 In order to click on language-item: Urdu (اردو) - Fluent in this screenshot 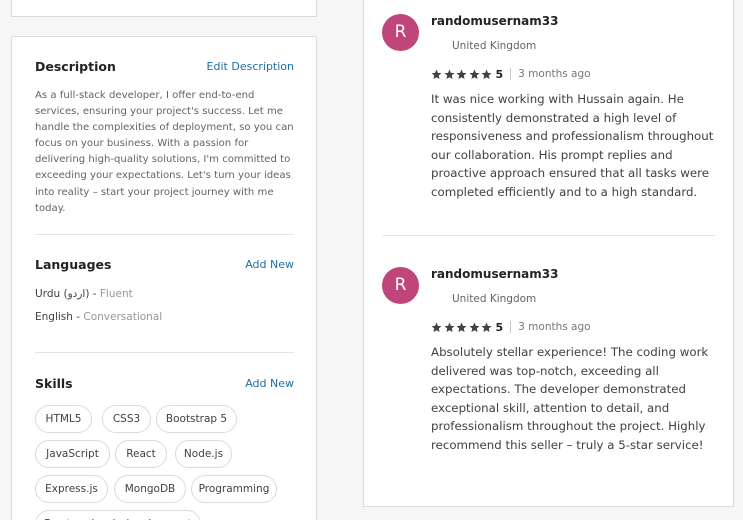, I will do `click(84, 294)`.